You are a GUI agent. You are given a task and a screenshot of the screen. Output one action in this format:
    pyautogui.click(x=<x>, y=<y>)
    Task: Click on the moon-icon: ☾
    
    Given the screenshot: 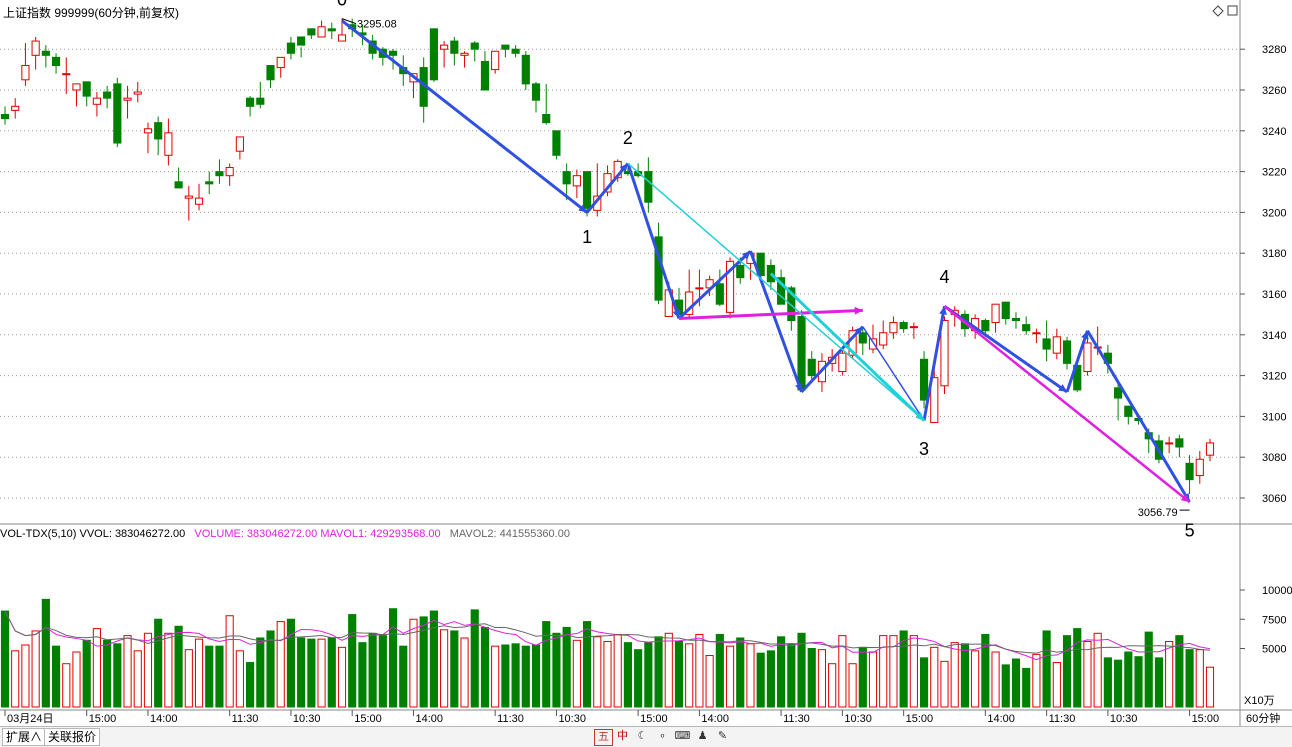 What is the action you would take?
    pyautogui.click(x=642, y=736)
    